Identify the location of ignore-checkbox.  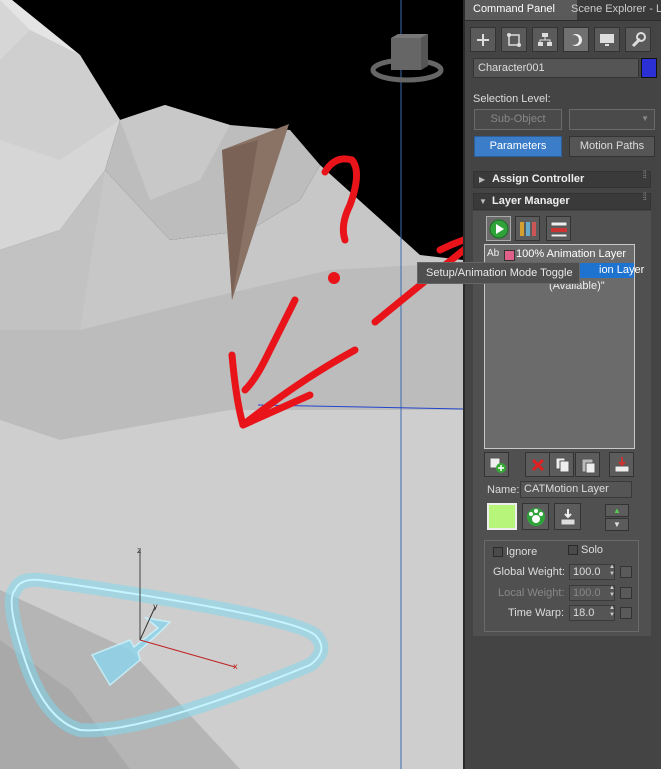
(498, 552).